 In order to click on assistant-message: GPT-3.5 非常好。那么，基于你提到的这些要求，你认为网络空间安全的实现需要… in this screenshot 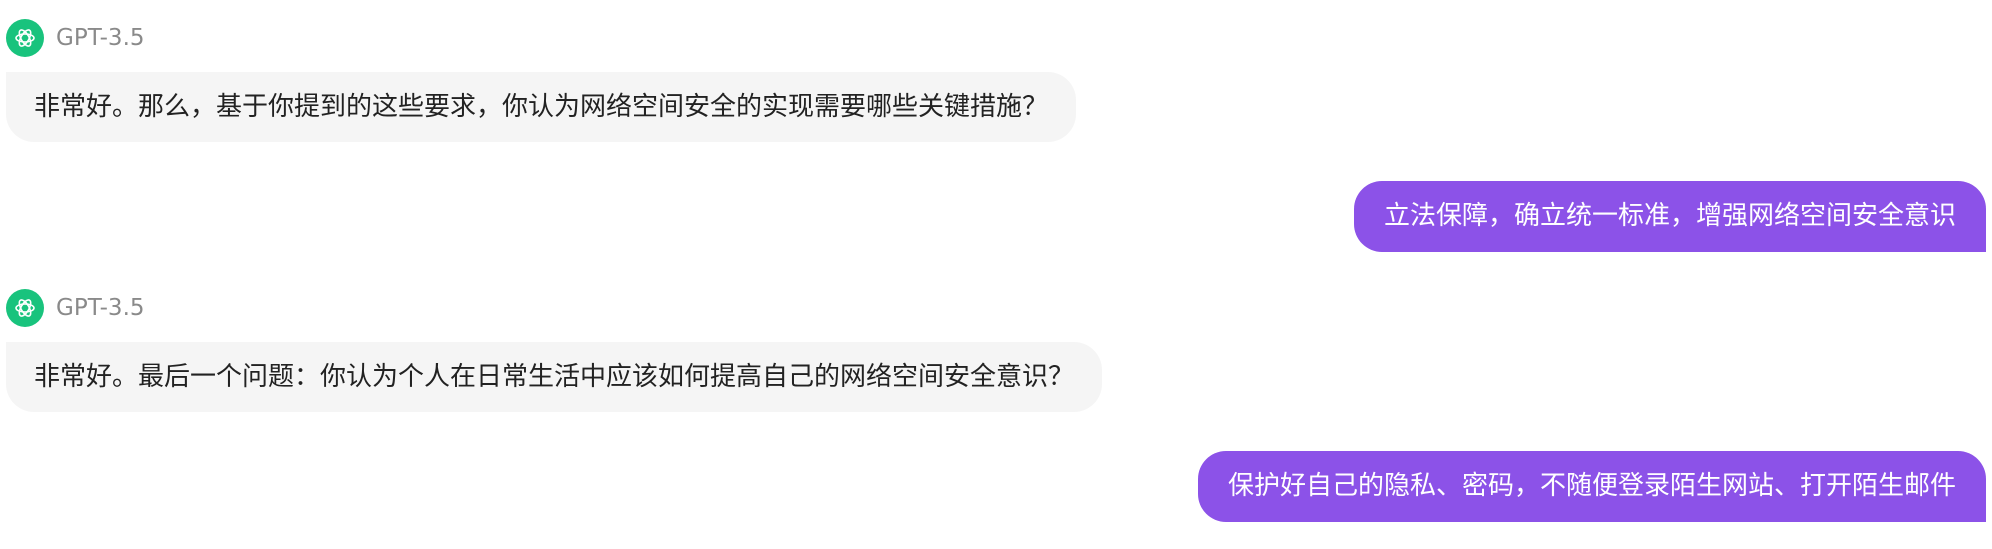, I will do `click(541, 80)`.